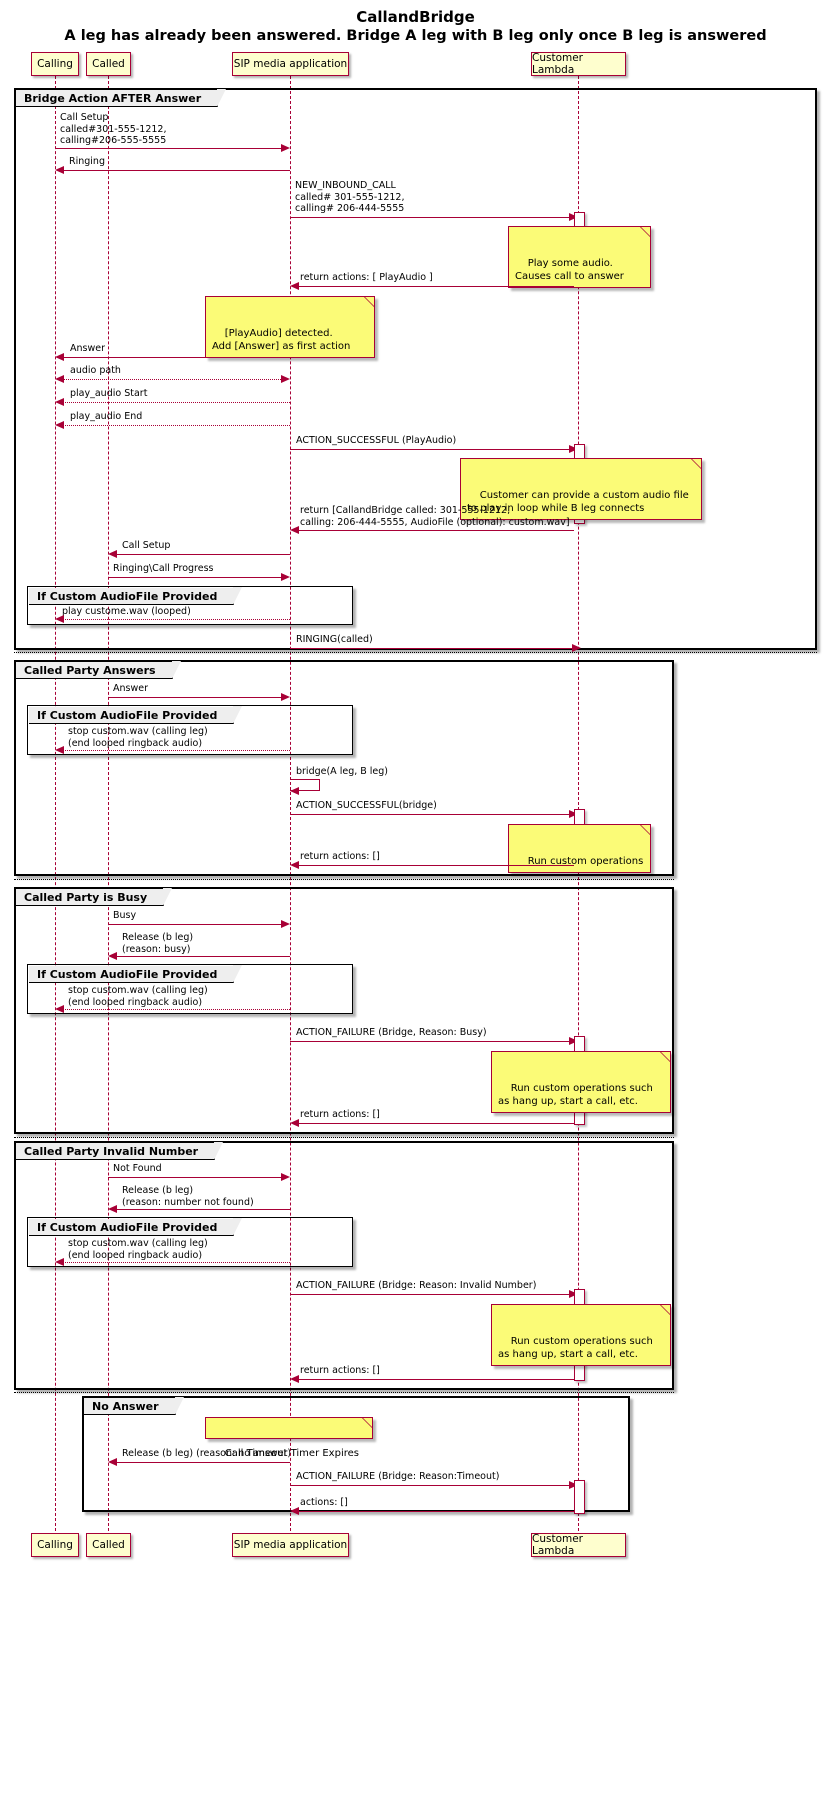 The height and width of the screenshot is (1815, 831). I want to click on message-label-ringing-called: RINGING(called), so click(334, 639).